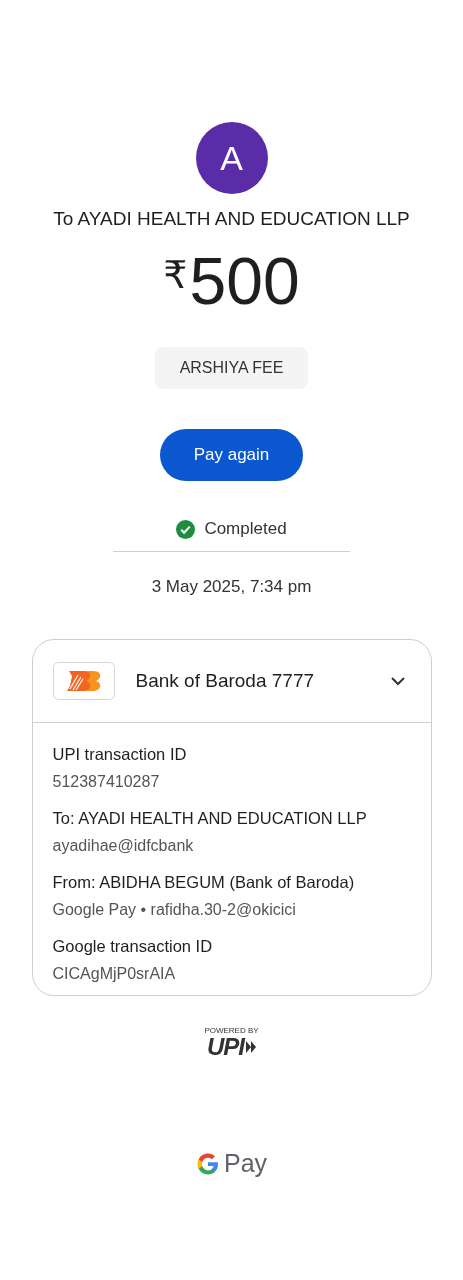 This screenshot has width=463, height=1280. I want to click on bank-logo-icon, so click(83, 681).